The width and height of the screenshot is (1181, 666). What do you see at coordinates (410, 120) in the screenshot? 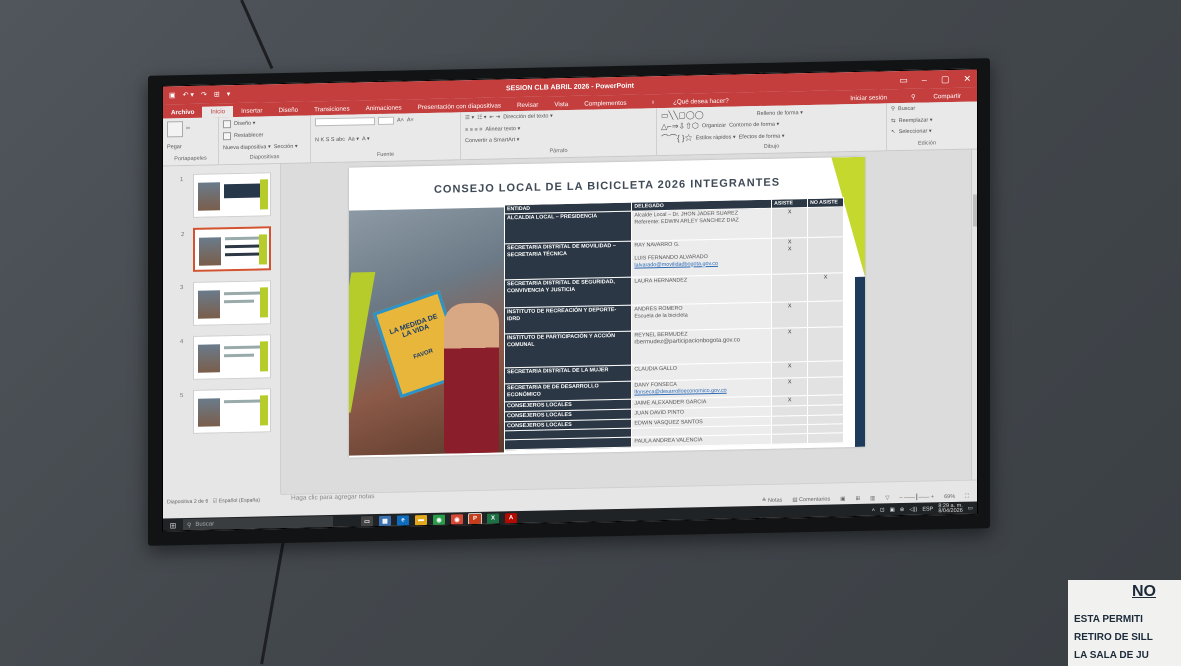
I see `shrink-font-icon: A˅` at bounding box center [410, 120].